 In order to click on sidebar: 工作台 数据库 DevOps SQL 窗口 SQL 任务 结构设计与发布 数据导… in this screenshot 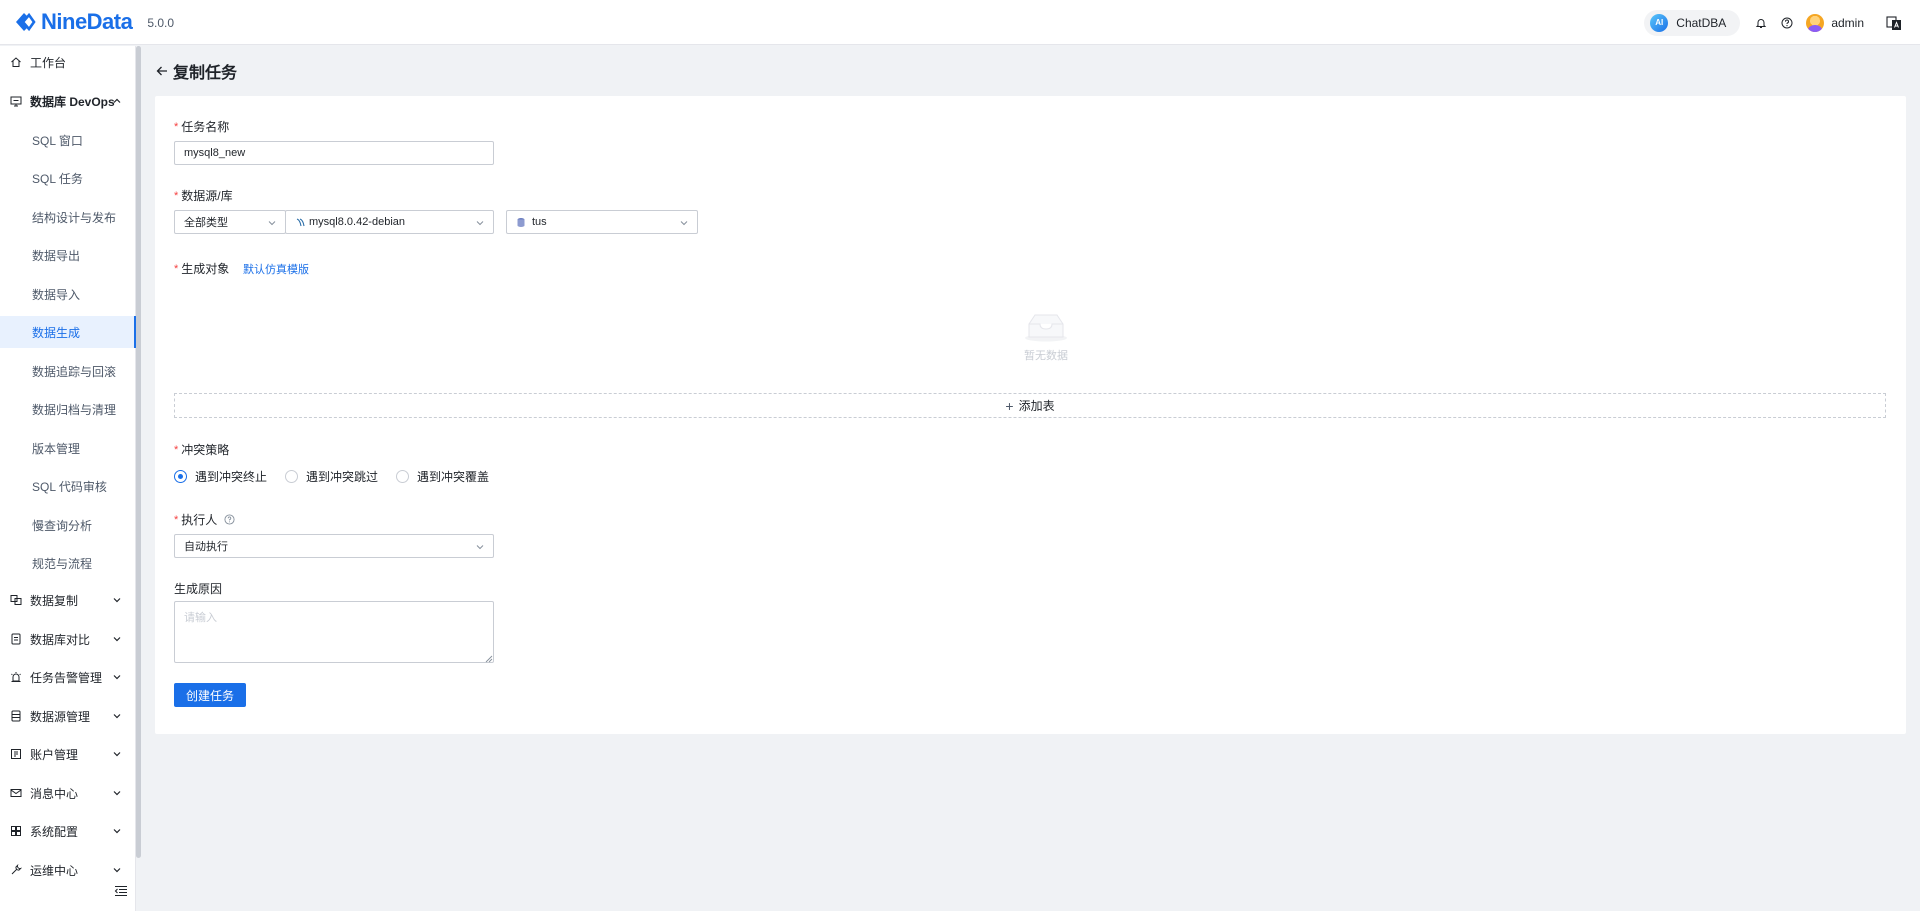, I will do `click(68, 478)`.